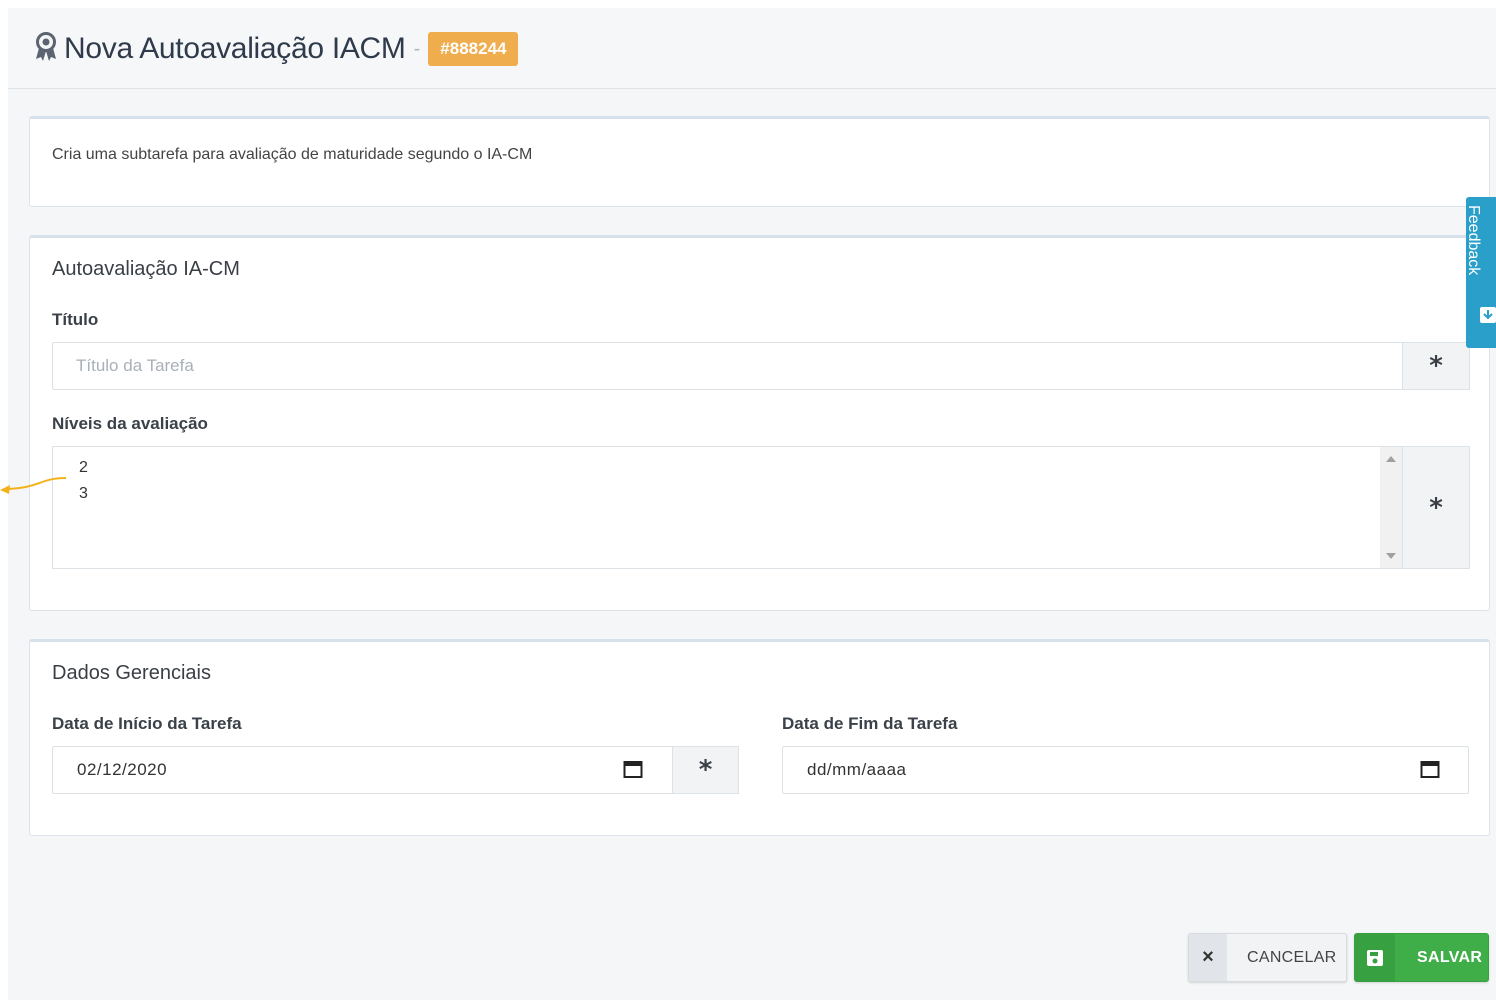  I want to click on titulo-label: Título, so click(75, 319).